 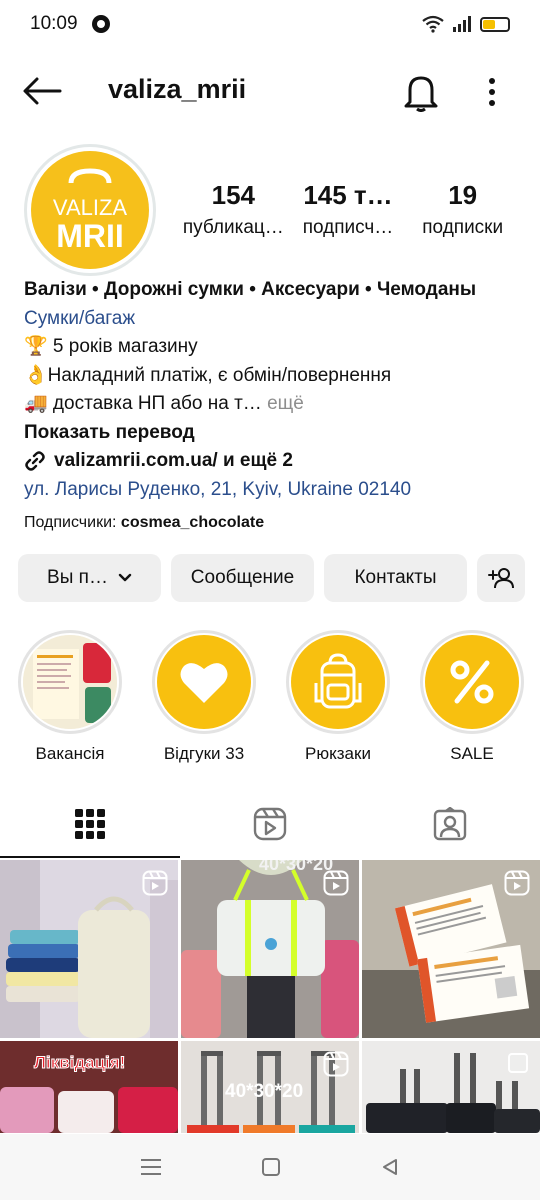 I want to click on avatar-logo: VALIZA MRII, so click(x=90, y=210).